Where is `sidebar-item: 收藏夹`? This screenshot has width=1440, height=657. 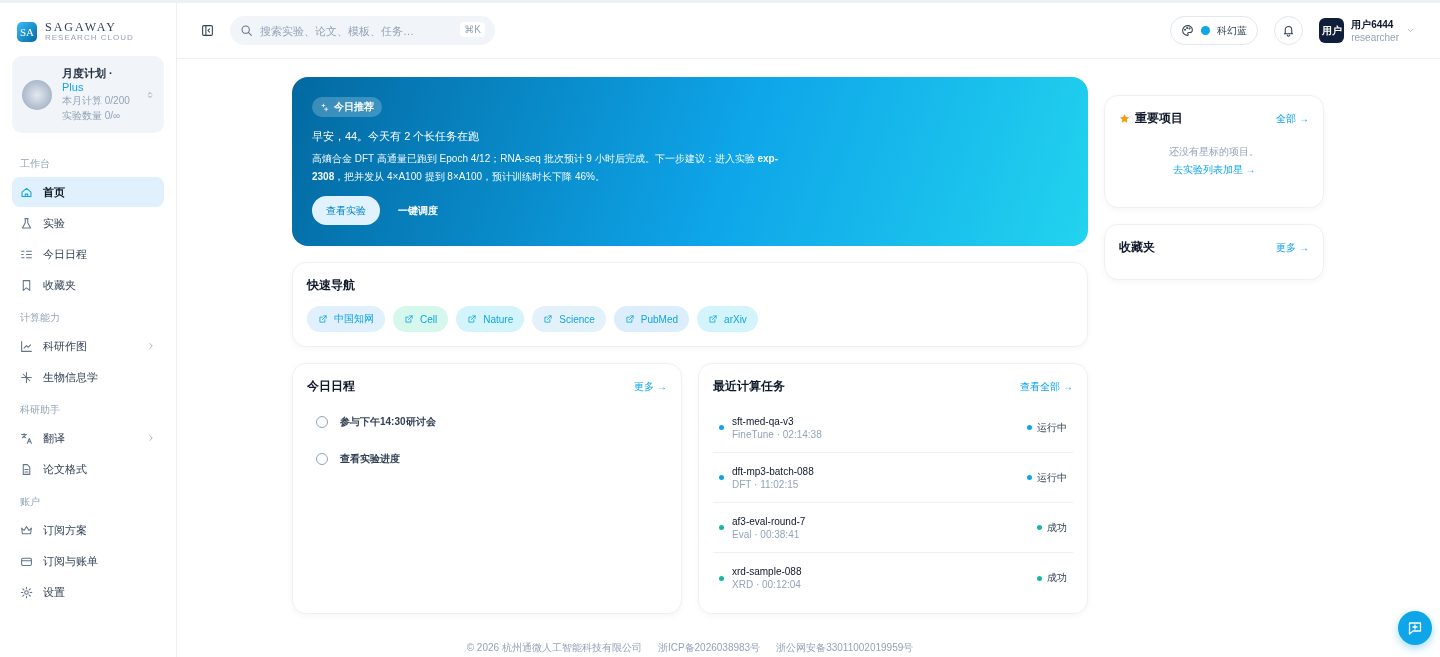
sidebar-item: 收藏夹 is located at coordinates (88, 285).